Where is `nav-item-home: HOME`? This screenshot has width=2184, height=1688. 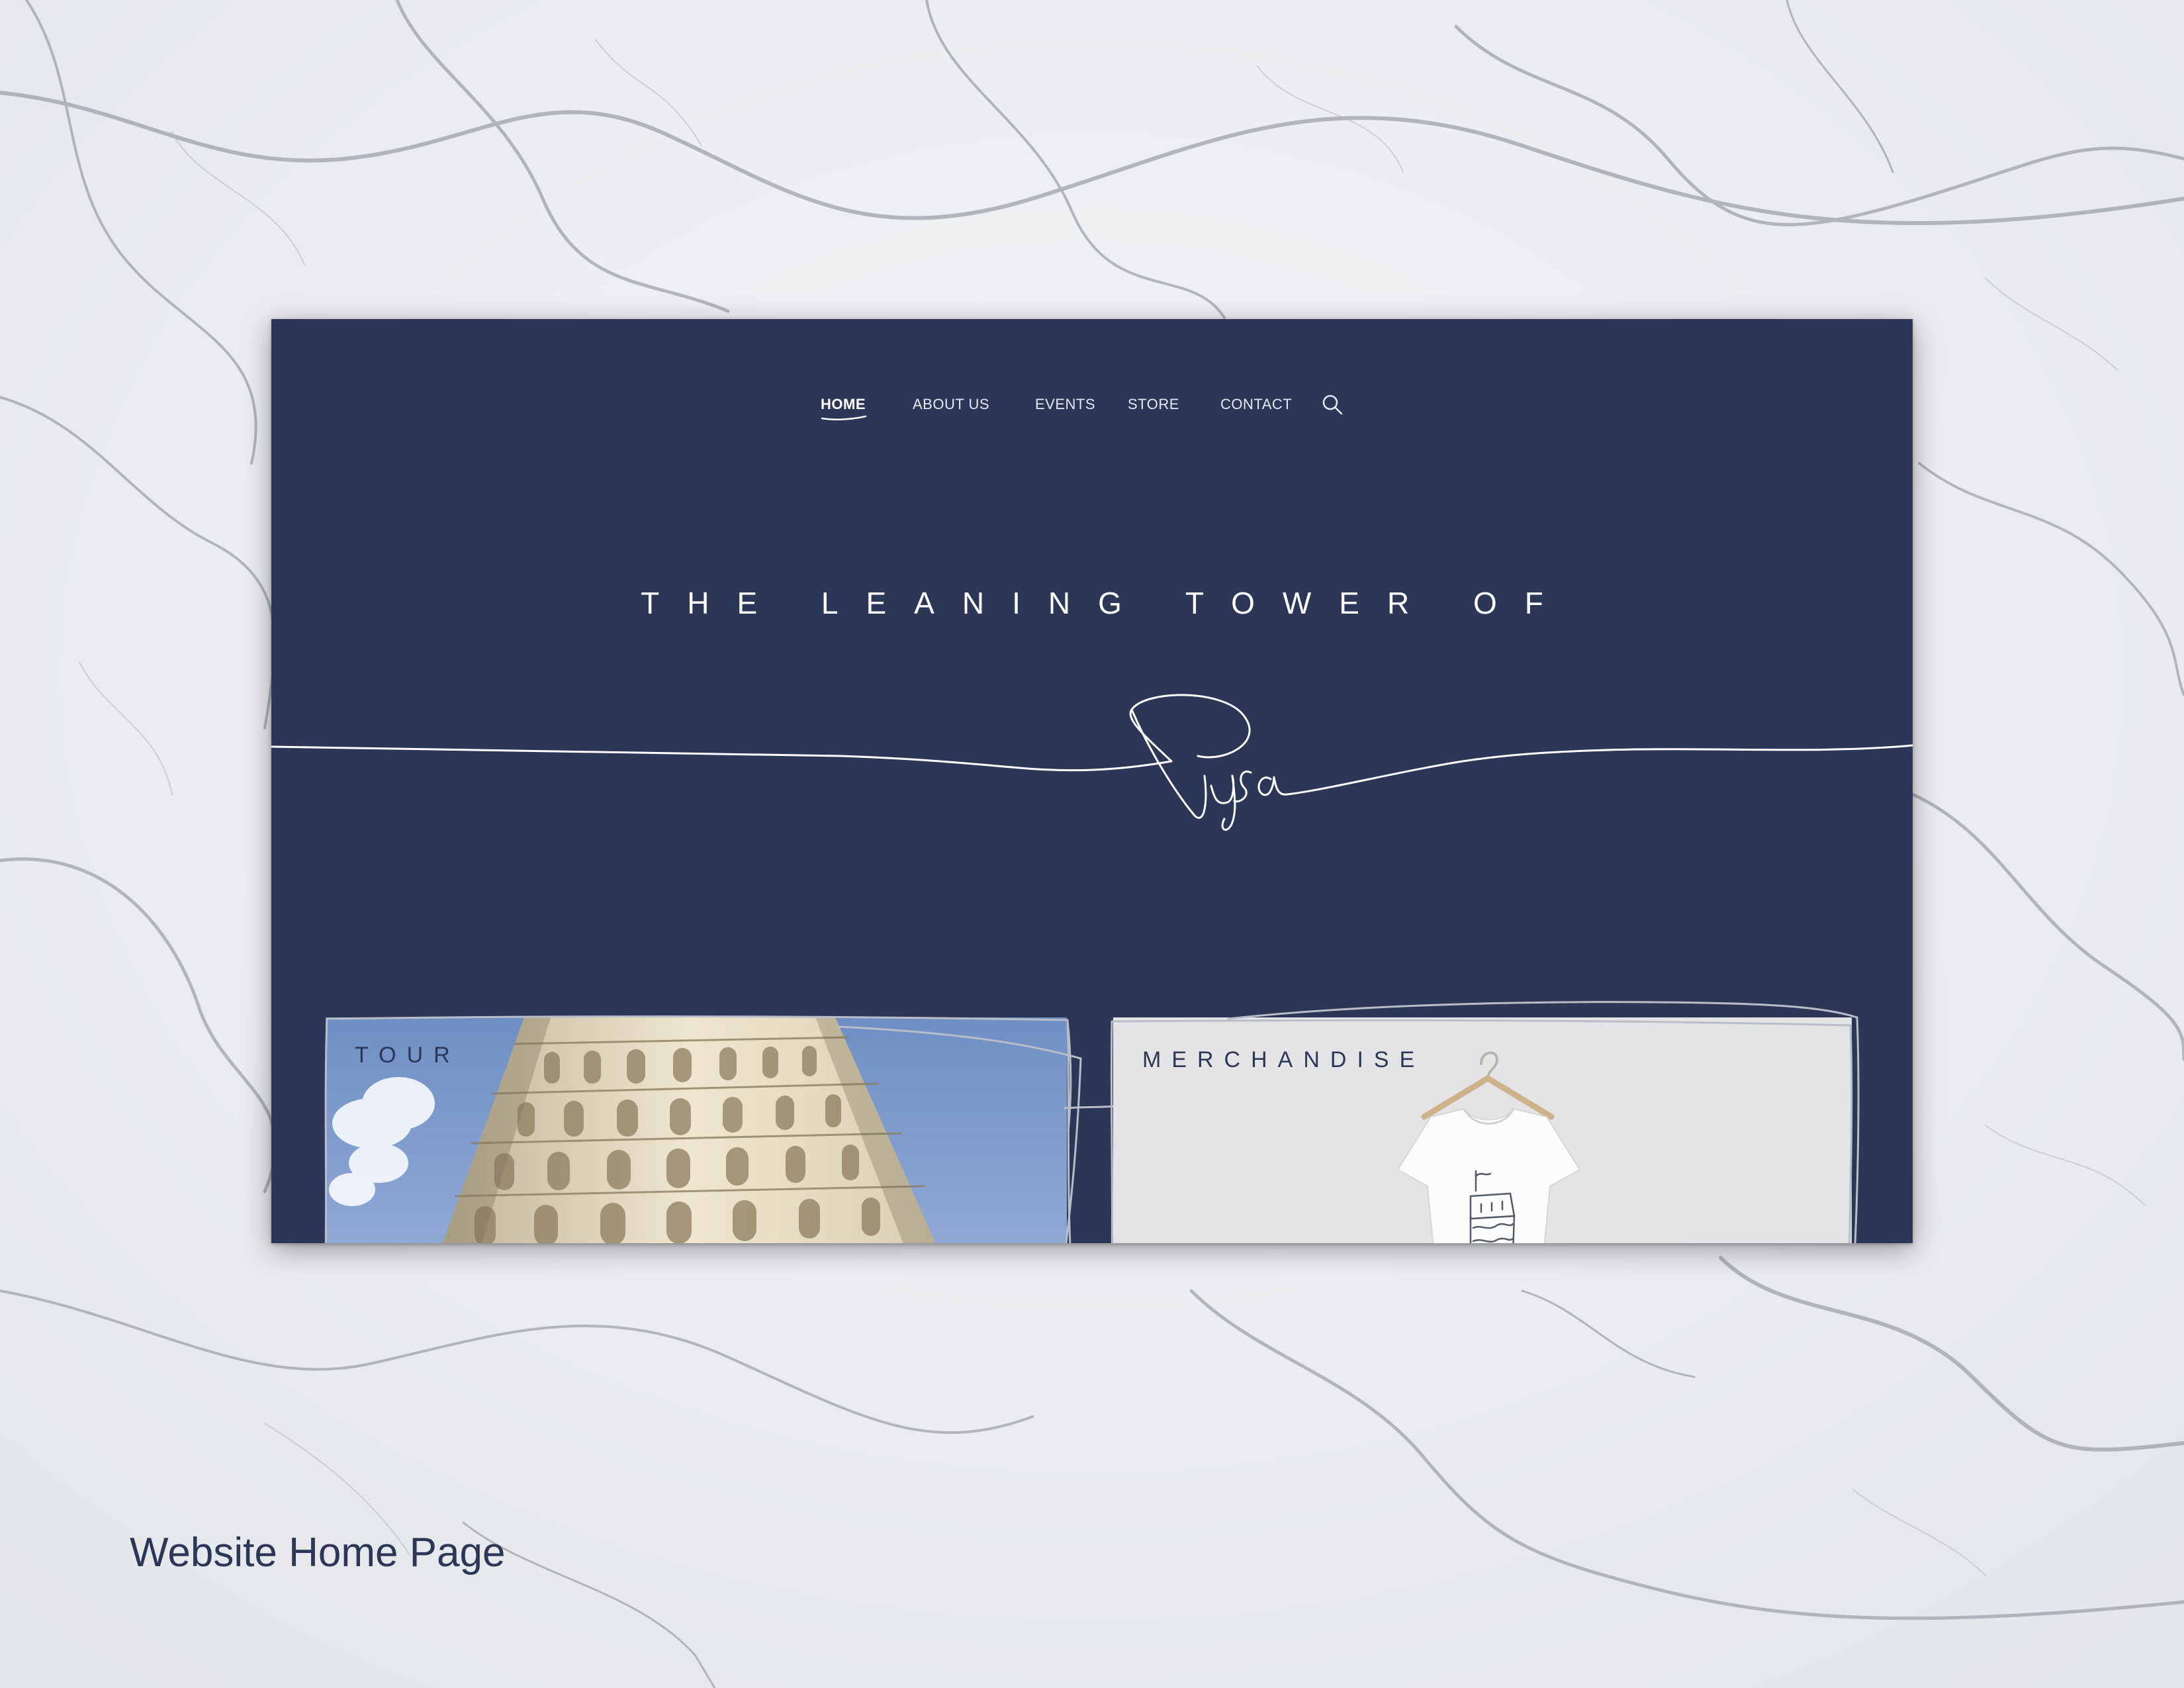
nav-item-home: HOME is located at coordinates (843, 405).